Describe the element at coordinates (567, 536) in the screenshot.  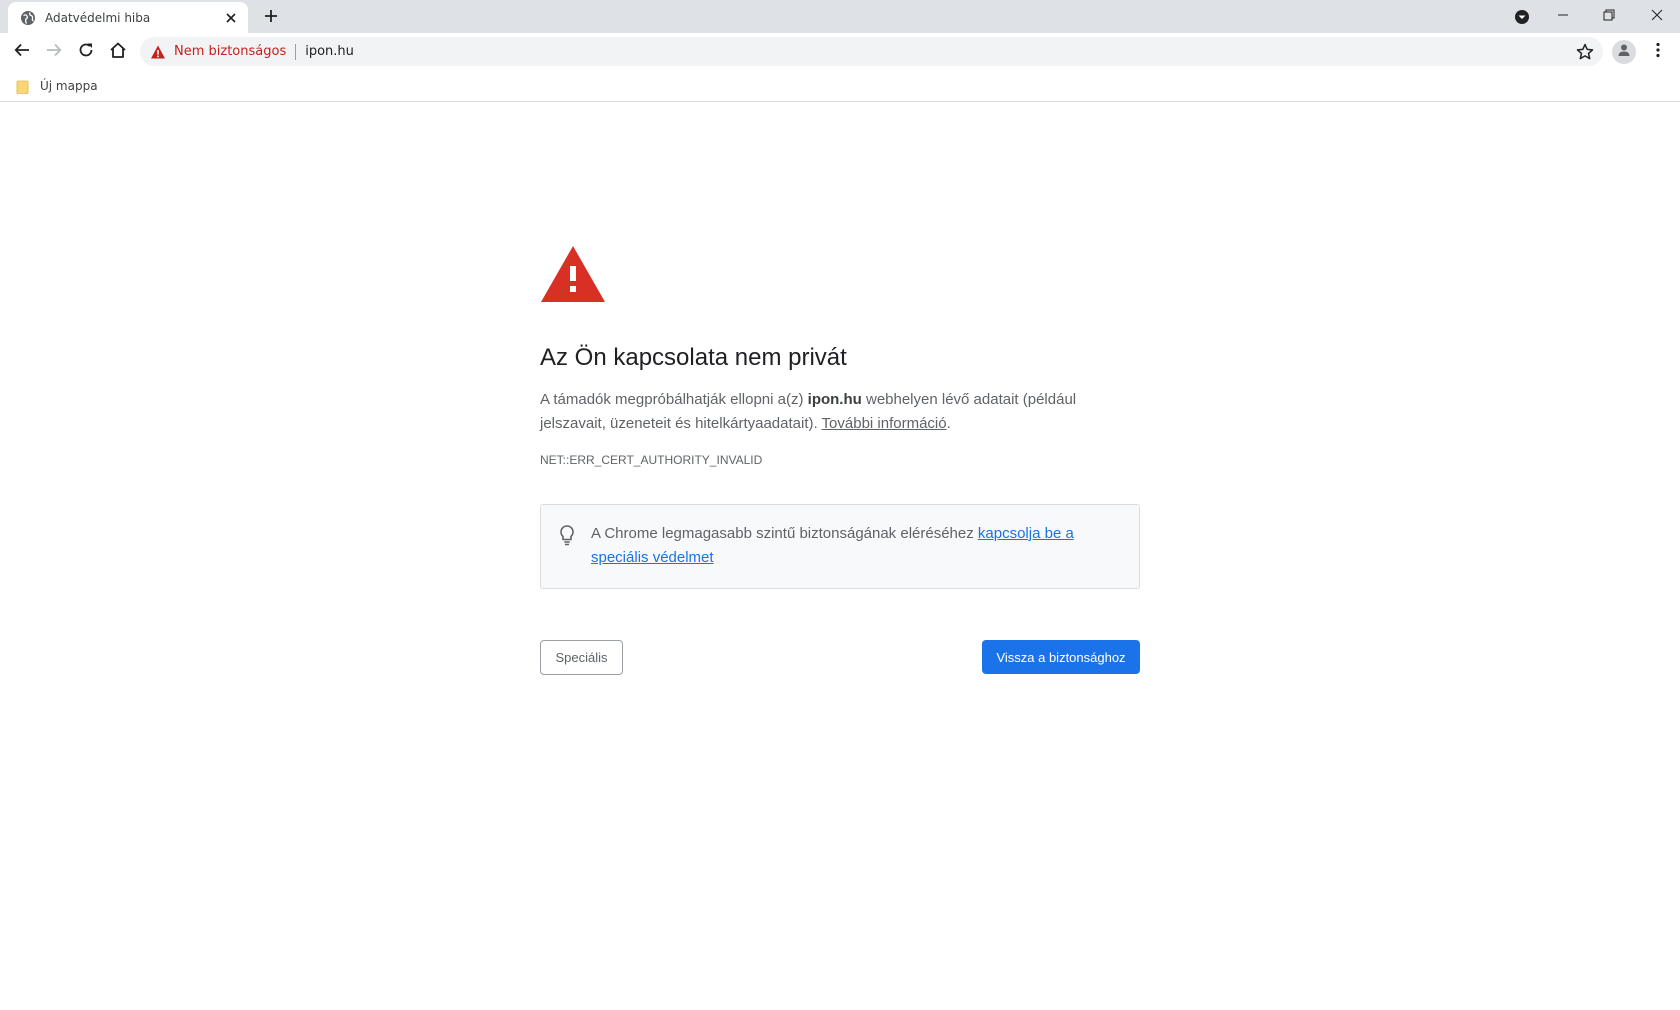
I see `lightbulb-icon` at that location.